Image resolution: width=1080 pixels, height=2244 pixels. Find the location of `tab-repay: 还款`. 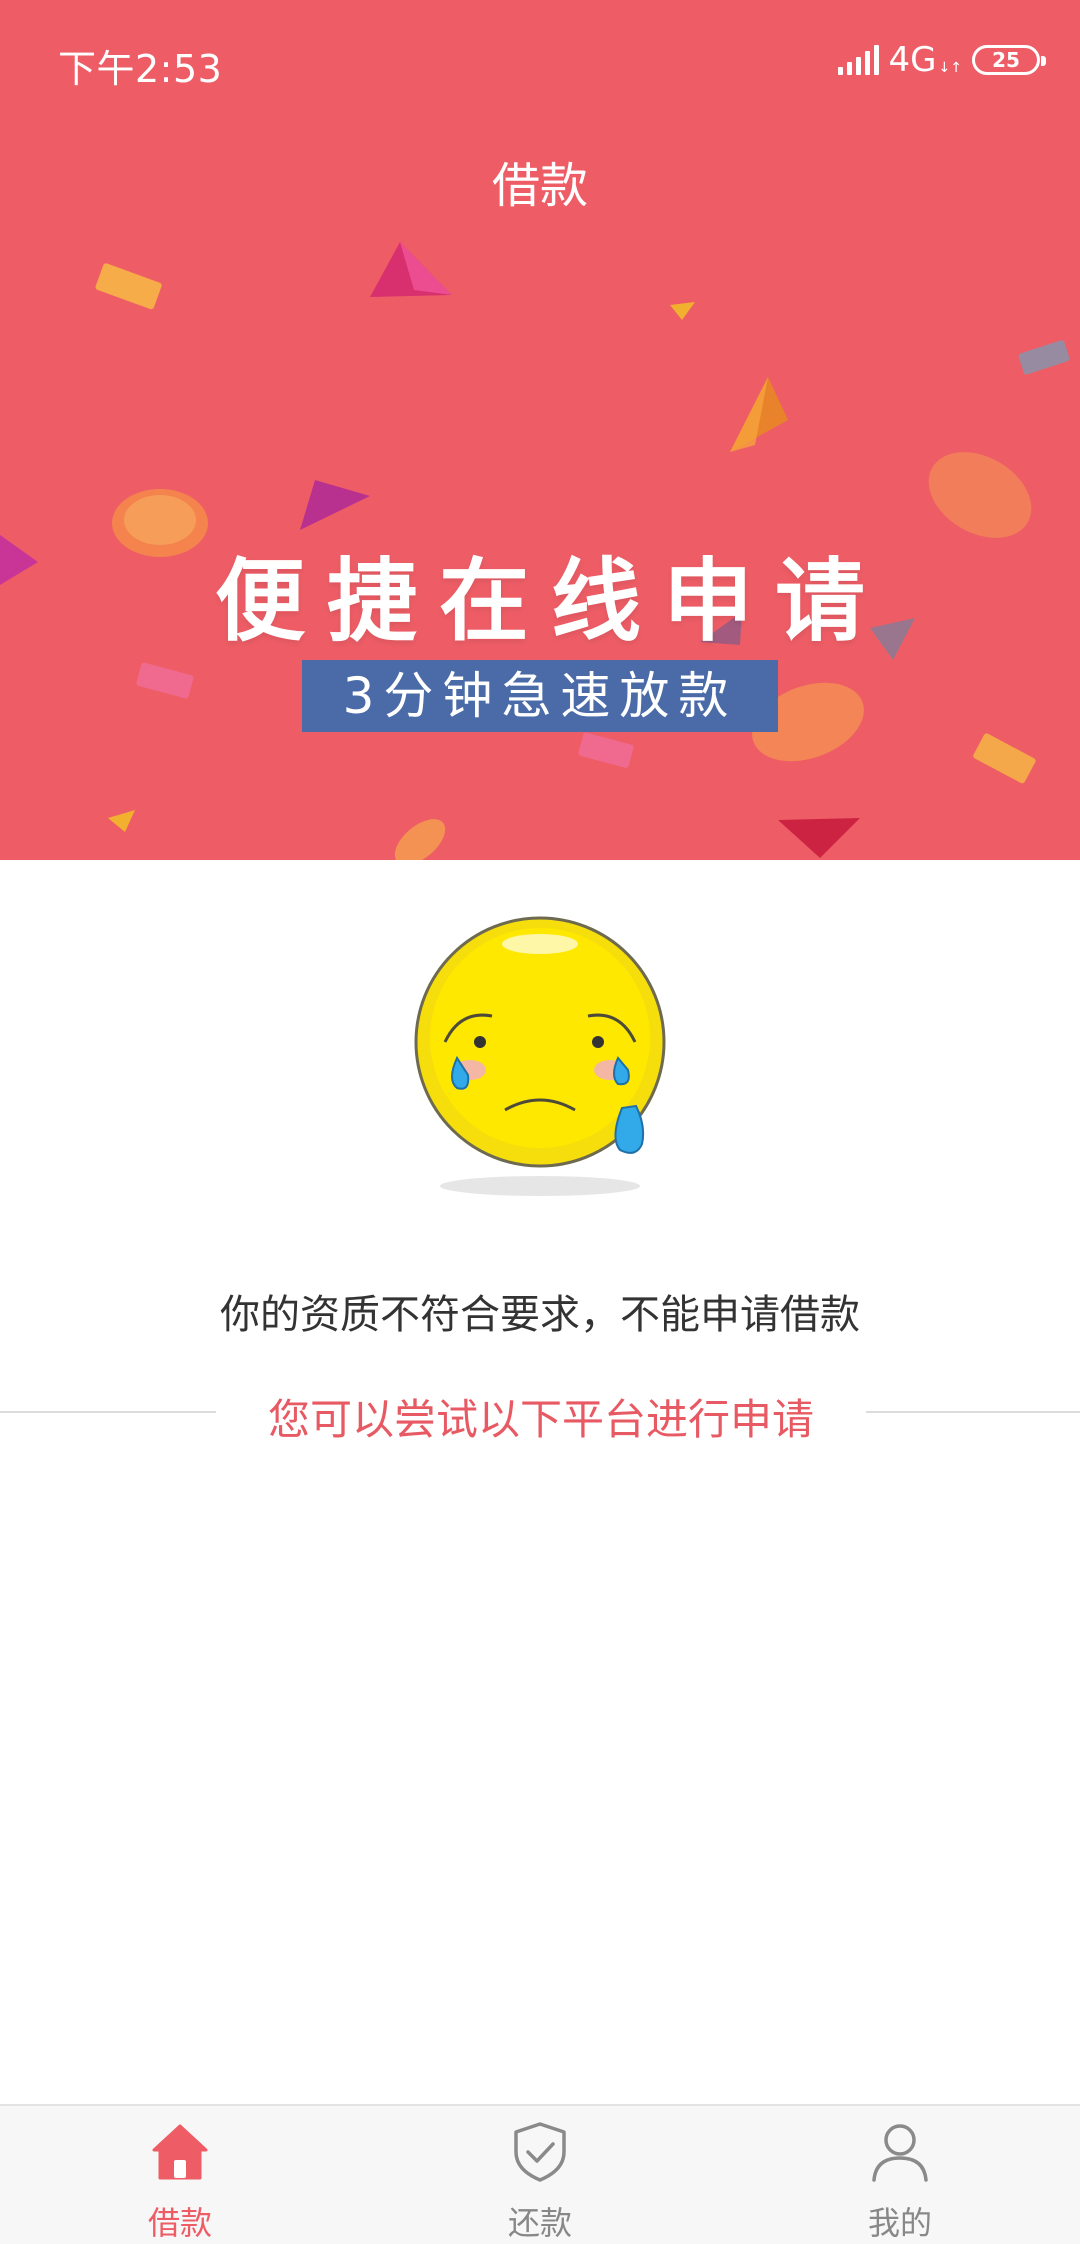

tab-repay: 还款 is located at coordinates (540, 2175).